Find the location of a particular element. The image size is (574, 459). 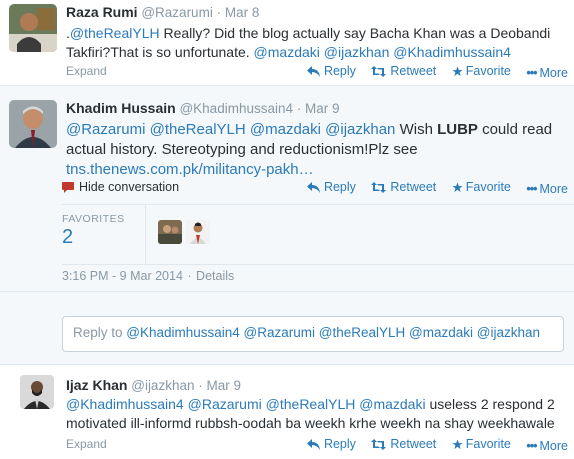

hide-conversation-link: Hide conversation is located at coordinates (120, 187).